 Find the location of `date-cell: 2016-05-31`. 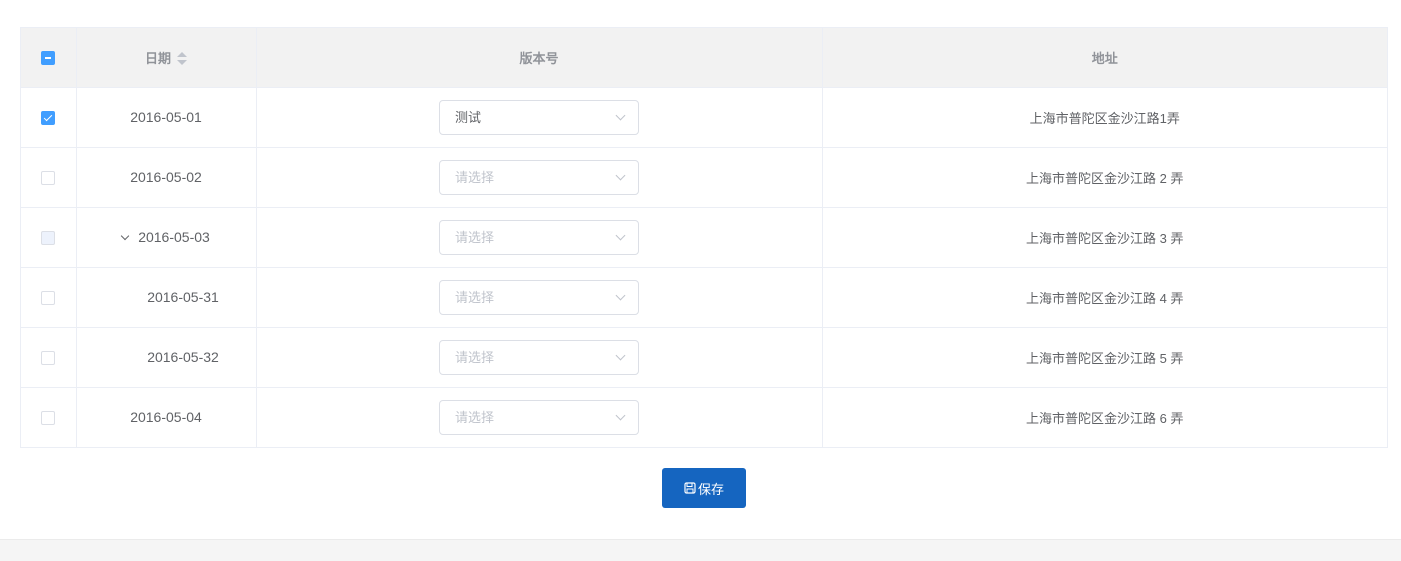

date-cell: 2016-05-31 is located at coordinates (166, 297).